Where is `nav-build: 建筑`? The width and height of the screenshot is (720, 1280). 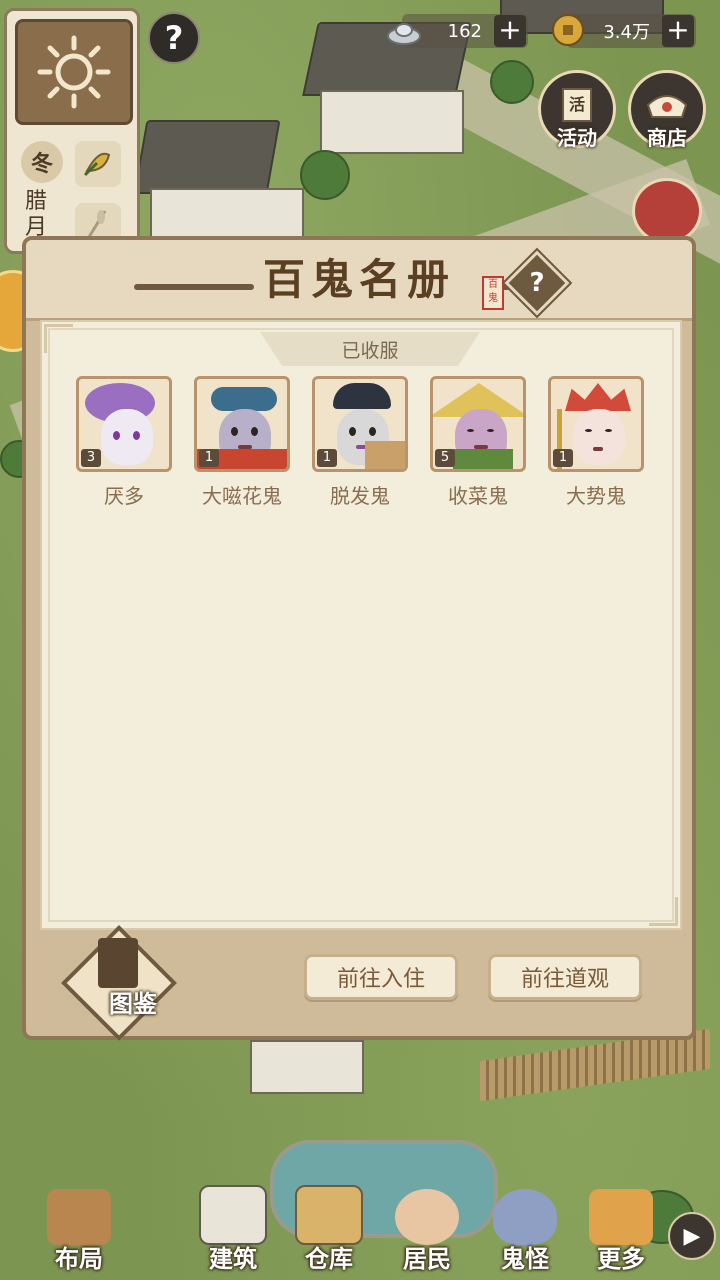 nav-build: 建筑 is located at coordinates (233, 1229).